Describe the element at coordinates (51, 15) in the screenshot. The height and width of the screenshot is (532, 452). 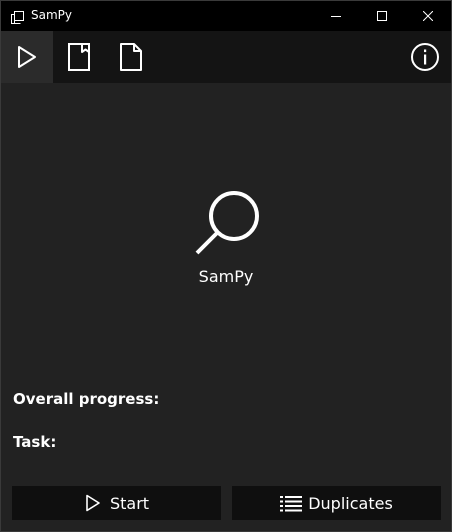
I see `window-title: SamPy` at that location.